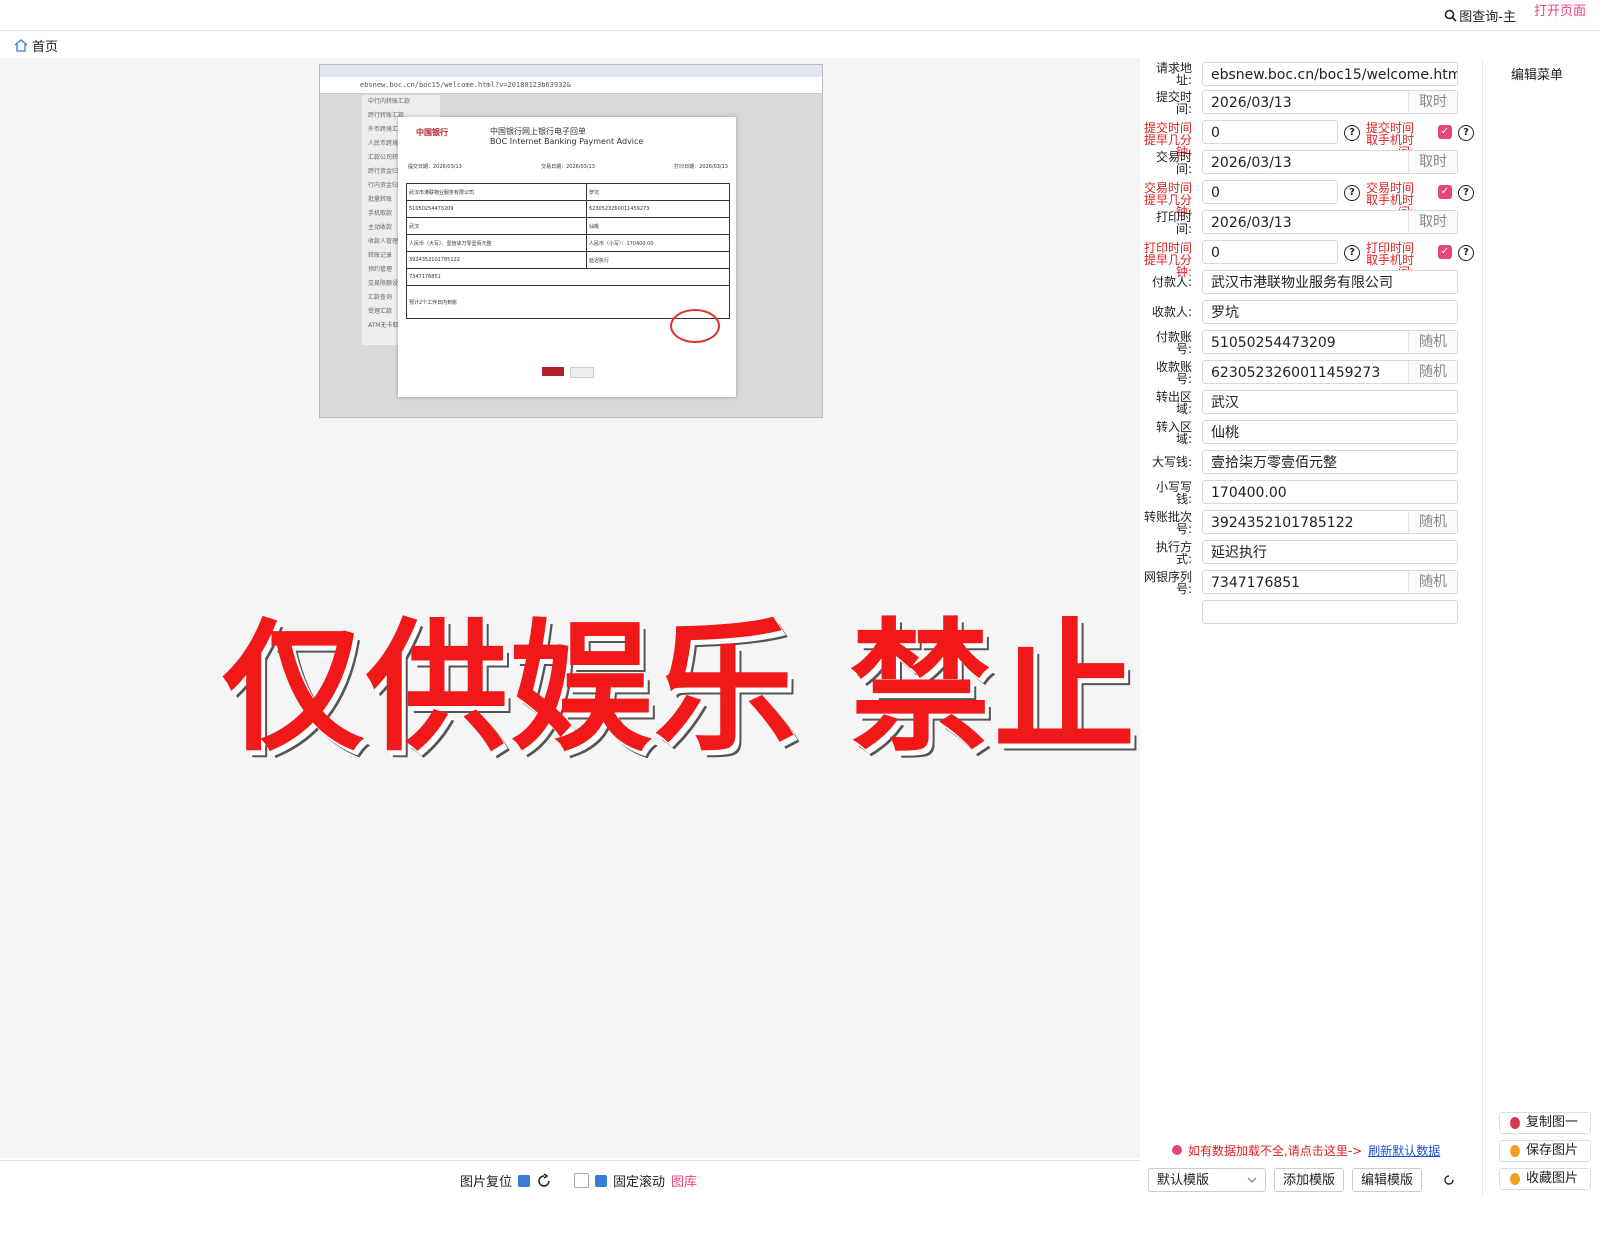 This screenshot has width=1600, height=1260. What do you see at coordinates (538, 131) in the screenshot?
I see `receipt-title-cn: 中国银行网上银行电子回单` at bounding box center [538, 131].